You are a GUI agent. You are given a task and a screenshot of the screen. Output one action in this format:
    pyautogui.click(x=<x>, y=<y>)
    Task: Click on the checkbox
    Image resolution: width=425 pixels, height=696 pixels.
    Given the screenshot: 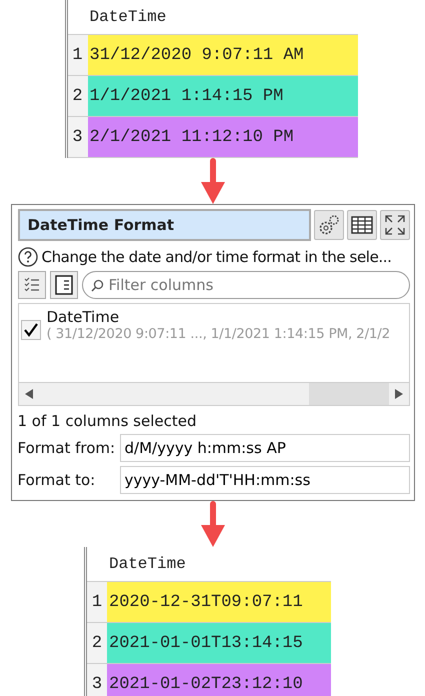 What is the action you would take?
    pyautogui.click(x=30, y=330)
    